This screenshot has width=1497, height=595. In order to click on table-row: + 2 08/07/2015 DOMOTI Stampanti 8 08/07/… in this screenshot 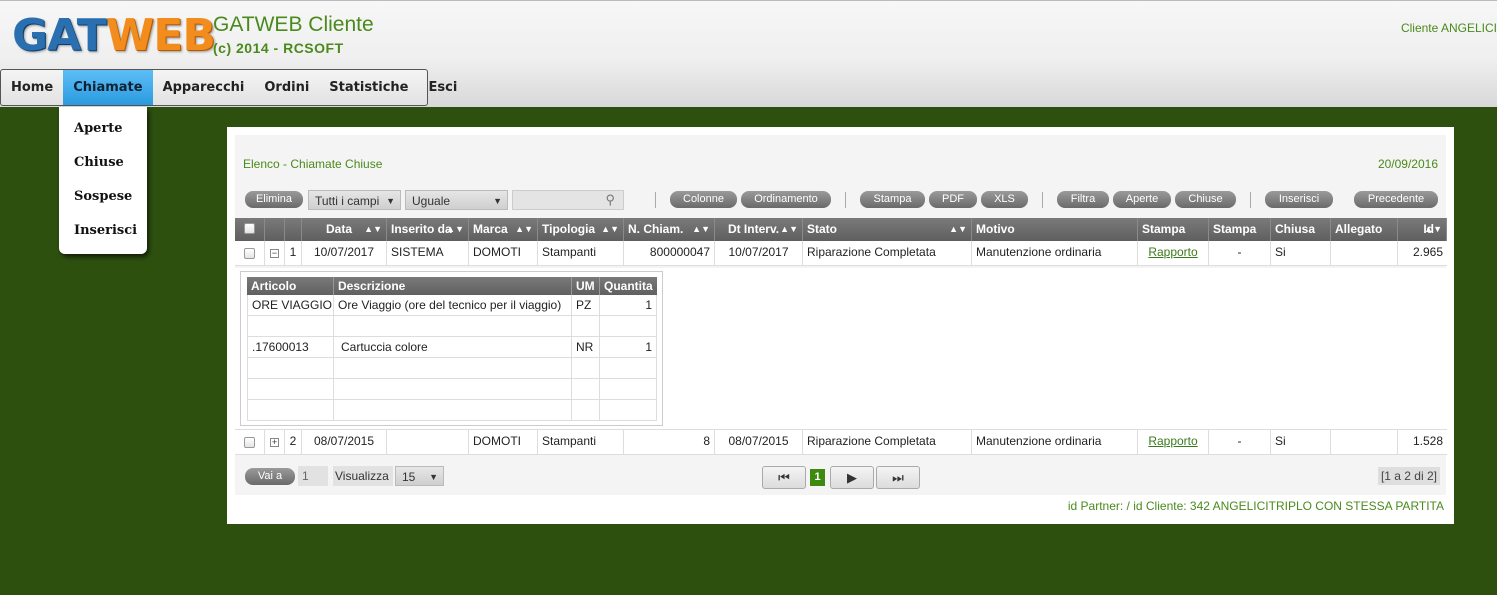, I will do `click(841, 442)`.